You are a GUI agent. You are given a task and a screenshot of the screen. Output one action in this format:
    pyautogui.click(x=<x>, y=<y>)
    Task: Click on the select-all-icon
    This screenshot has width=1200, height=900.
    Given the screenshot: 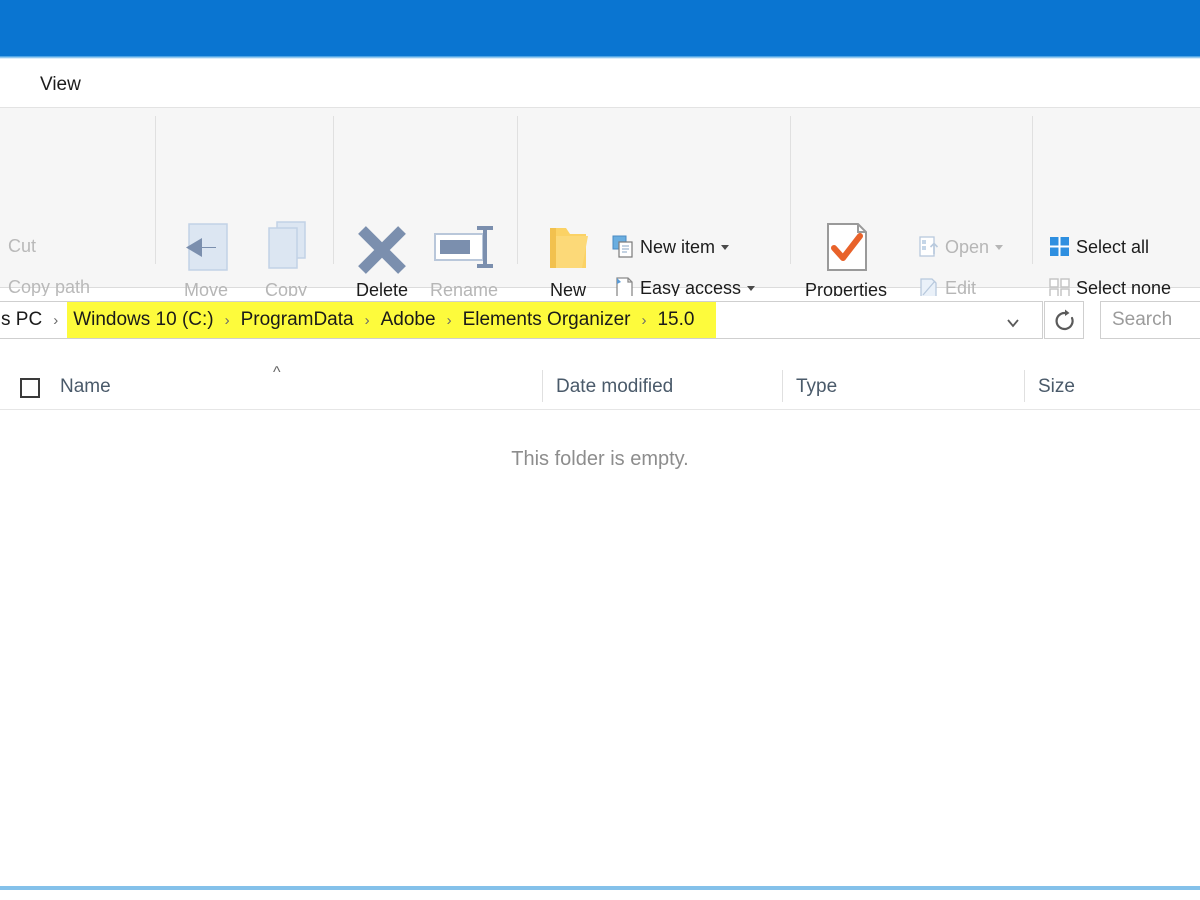 What is the action you would take?
    pyautogui.click(x=1061, y=247)
    